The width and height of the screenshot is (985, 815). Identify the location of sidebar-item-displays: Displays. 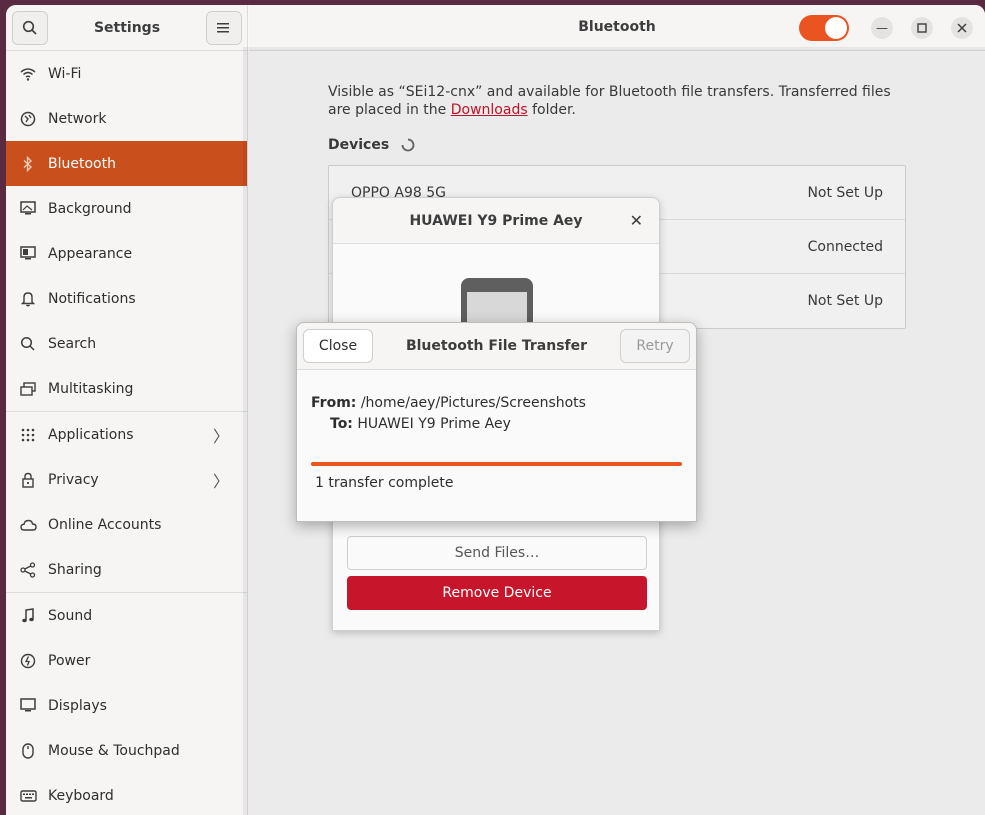
(126, 705).